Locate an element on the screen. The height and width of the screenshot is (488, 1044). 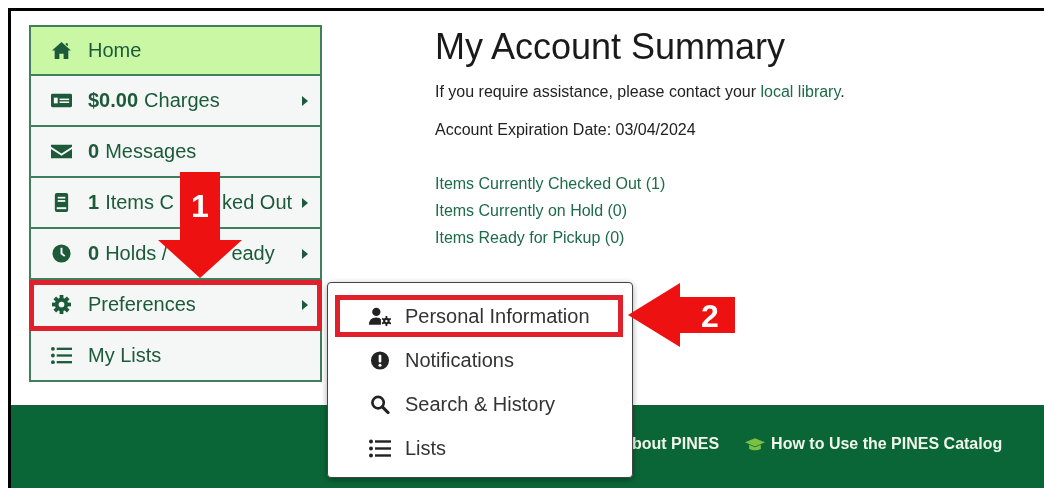
money-icon is located at coordinates (61, 100).